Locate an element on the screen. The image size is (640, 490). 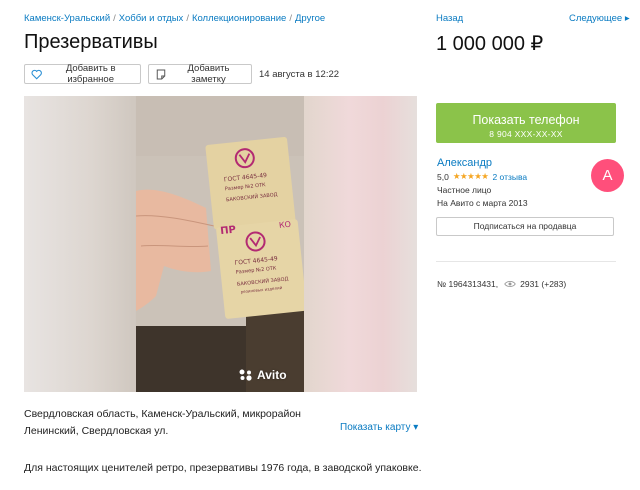
item-stats: № 1964313431, 2931 (+283) is located at coordinates (501, 284).